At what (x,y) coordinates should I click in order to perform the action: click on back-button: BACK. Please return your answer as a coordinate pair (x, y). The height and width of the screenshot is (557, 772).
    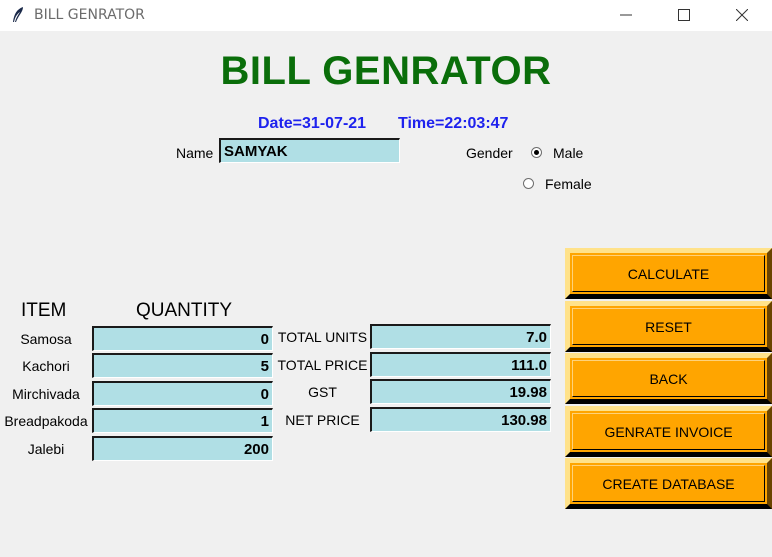
    Looking at the image, I should click on (668, 378).